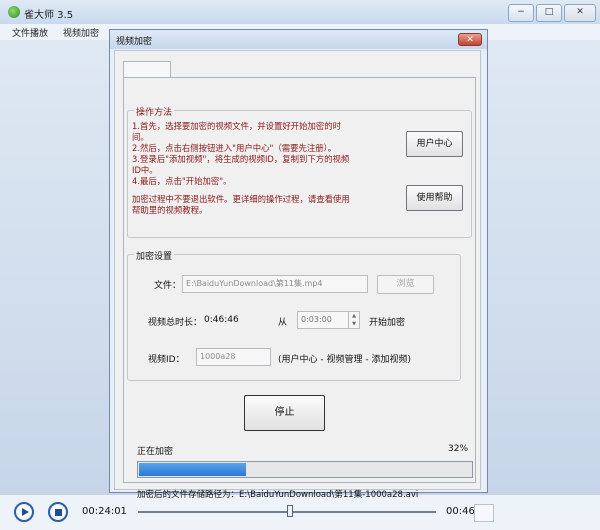 The width and height of the screenshot is (600, 530). Describe the element at coordinates (266, 190) in the screenshot. I see `instruction-line` at that location.